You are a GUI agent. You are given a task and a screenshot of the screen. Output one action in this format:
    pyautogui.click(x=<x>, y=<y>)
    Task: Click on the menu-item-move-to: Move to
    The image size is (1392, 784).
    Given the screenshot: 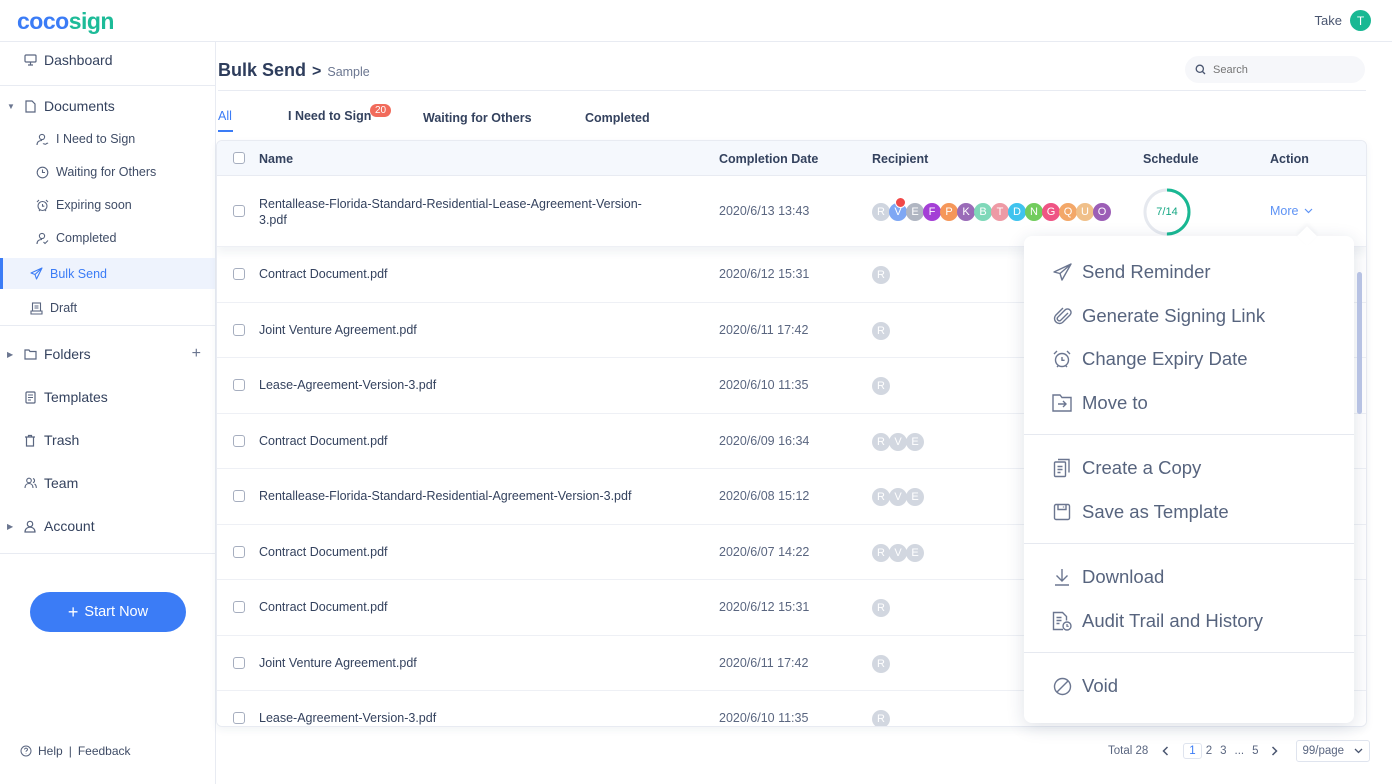 What is the action you would take?
    pyautogui.click(x=1189, y=403)
    